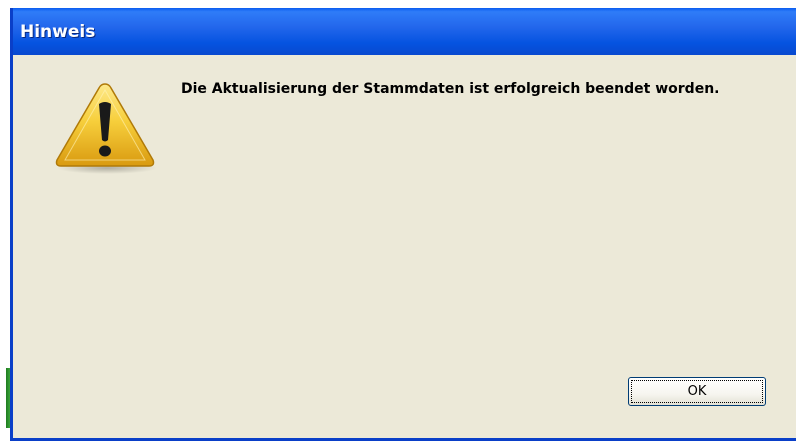 Image resolution: width=796 pixels, height=441 pixels. Describe the element at coordinates (105, 127) in the screenshot. I see `warning-icon` at that location.